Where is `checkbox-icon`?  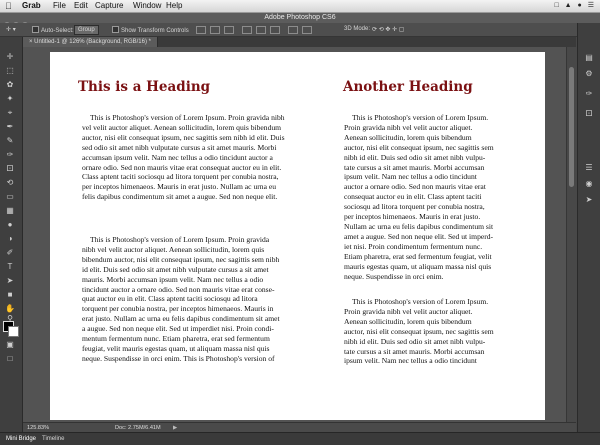
checkbox-icon is located at coordinates (35, 29).